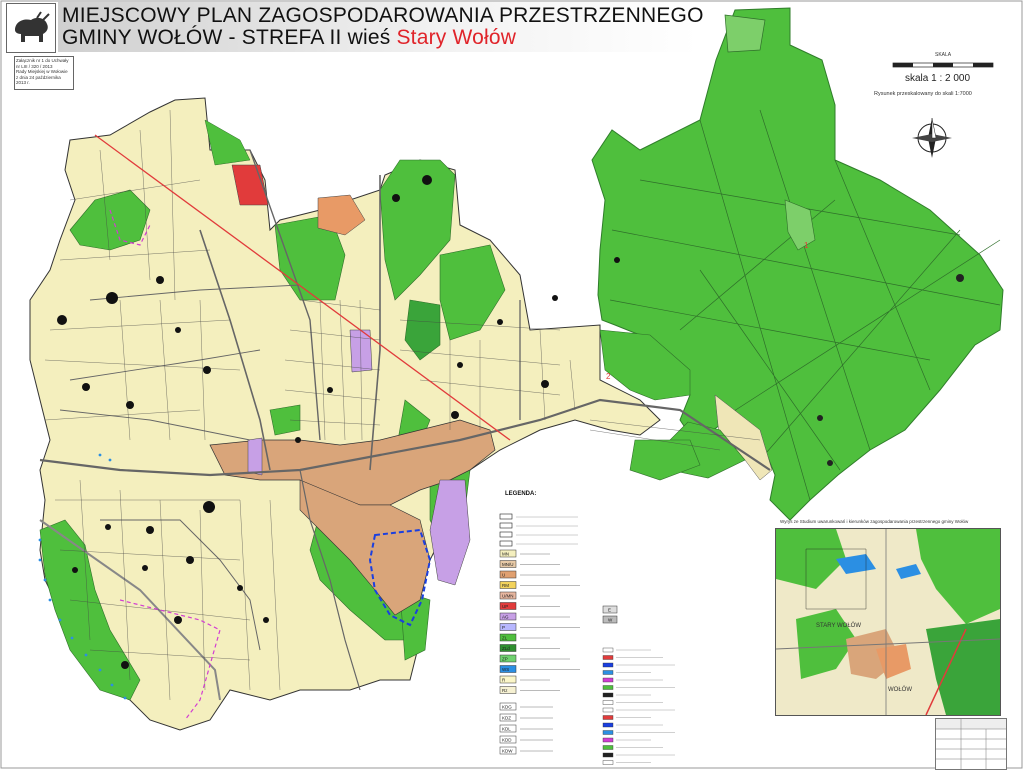 The width and height of the screenshot is (1024, 774). Describe the element at coordinates (506, 729) in the screenshot. I see `legend-road-code: KDL` at that location.